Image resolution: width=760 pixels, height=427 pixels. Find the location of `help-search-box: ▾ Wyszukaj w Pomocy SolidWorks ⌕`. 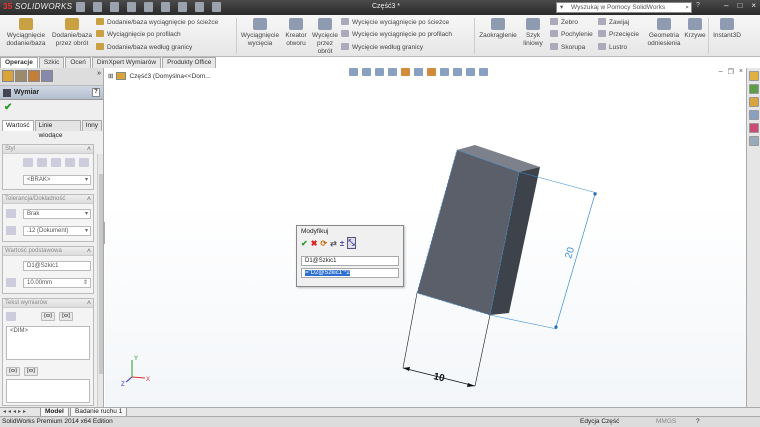

help-search-box: ▾ Wyszukaj w Pomocy SolidWorks ⌕ is located at coordinates (624, 7).